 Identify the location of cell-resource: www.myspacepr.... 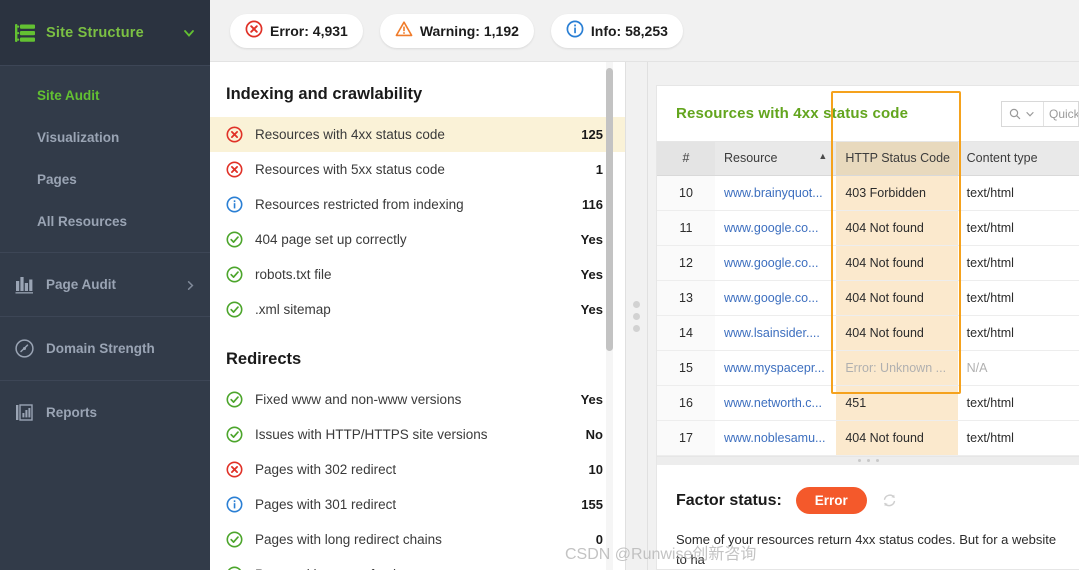
(776, 368).